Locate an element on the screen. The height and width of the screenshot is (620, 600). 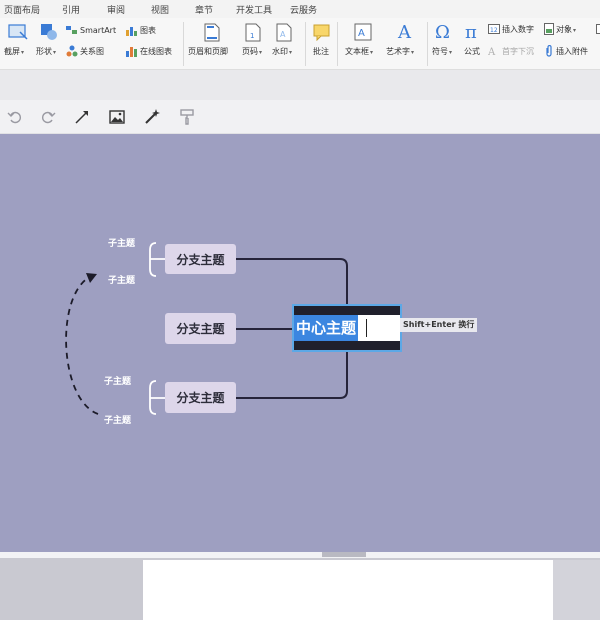
document-page is located at coordinates (348, 590).